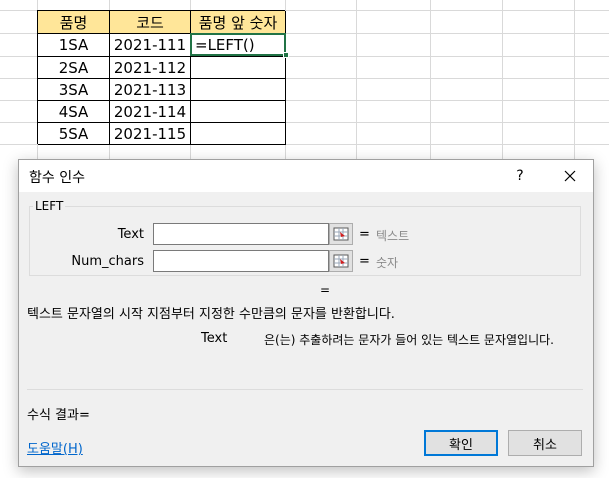 This screenshot has width=609, height=478. I want to click on divider, so click(305, 389).